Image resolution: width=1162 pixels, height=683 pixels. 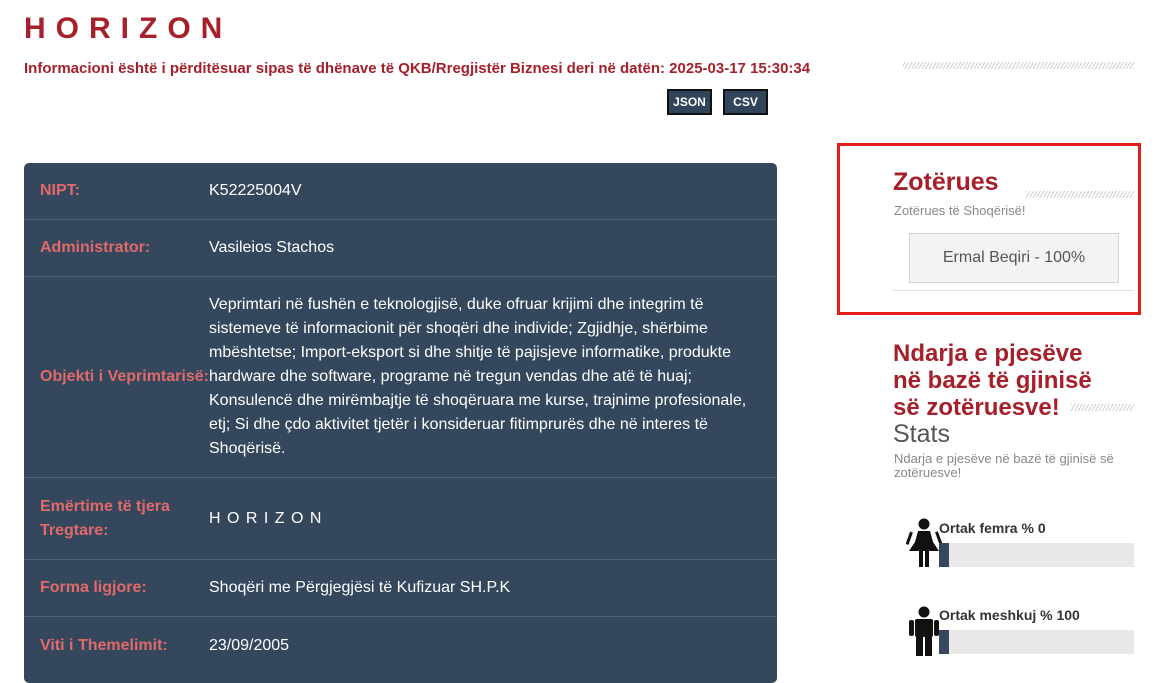 I want to click on company-title: HORIZON, so click(x=128, y=28).